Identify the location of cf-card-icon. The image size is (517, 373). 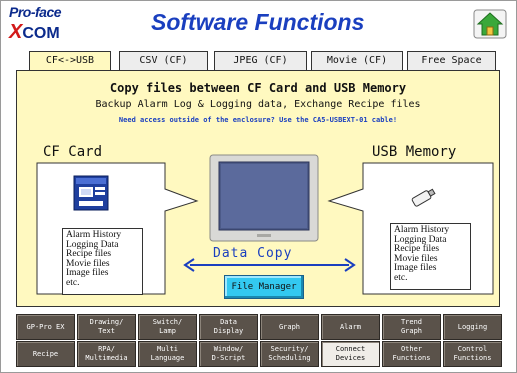
(91, 193).